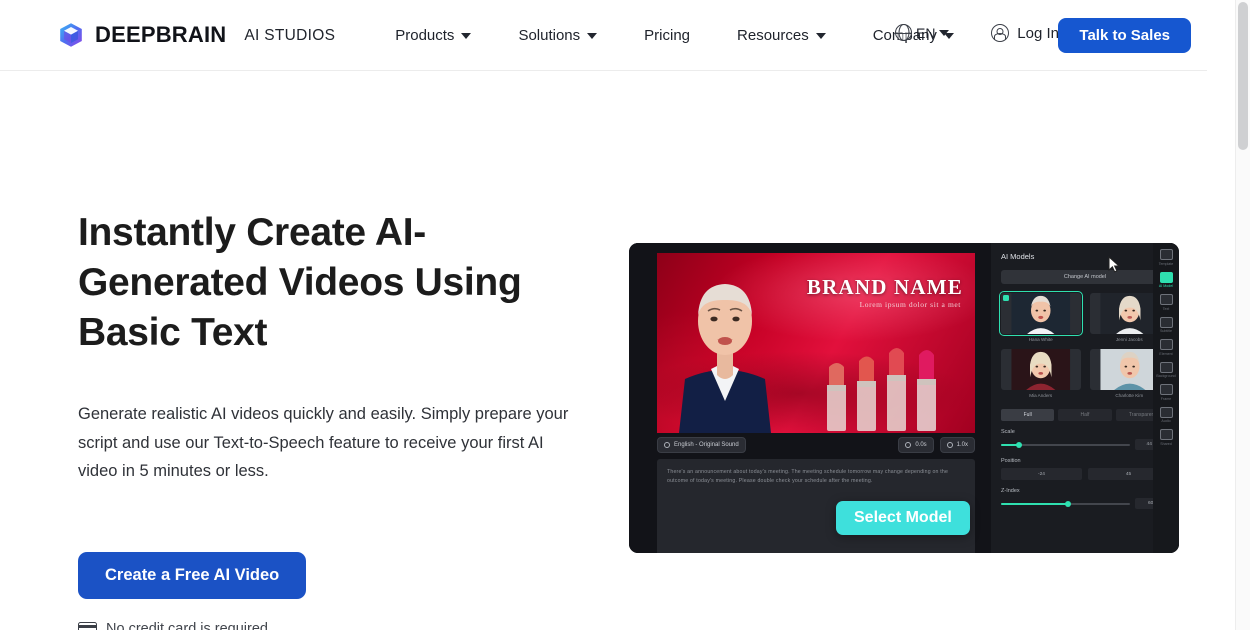 The width and height of the screenshot is (1250, 630). What do you see at coordinates (338, 625) in the screenshot?
I see `no-credit-card-note: No credit card is required` at bounding box center [338, 625].